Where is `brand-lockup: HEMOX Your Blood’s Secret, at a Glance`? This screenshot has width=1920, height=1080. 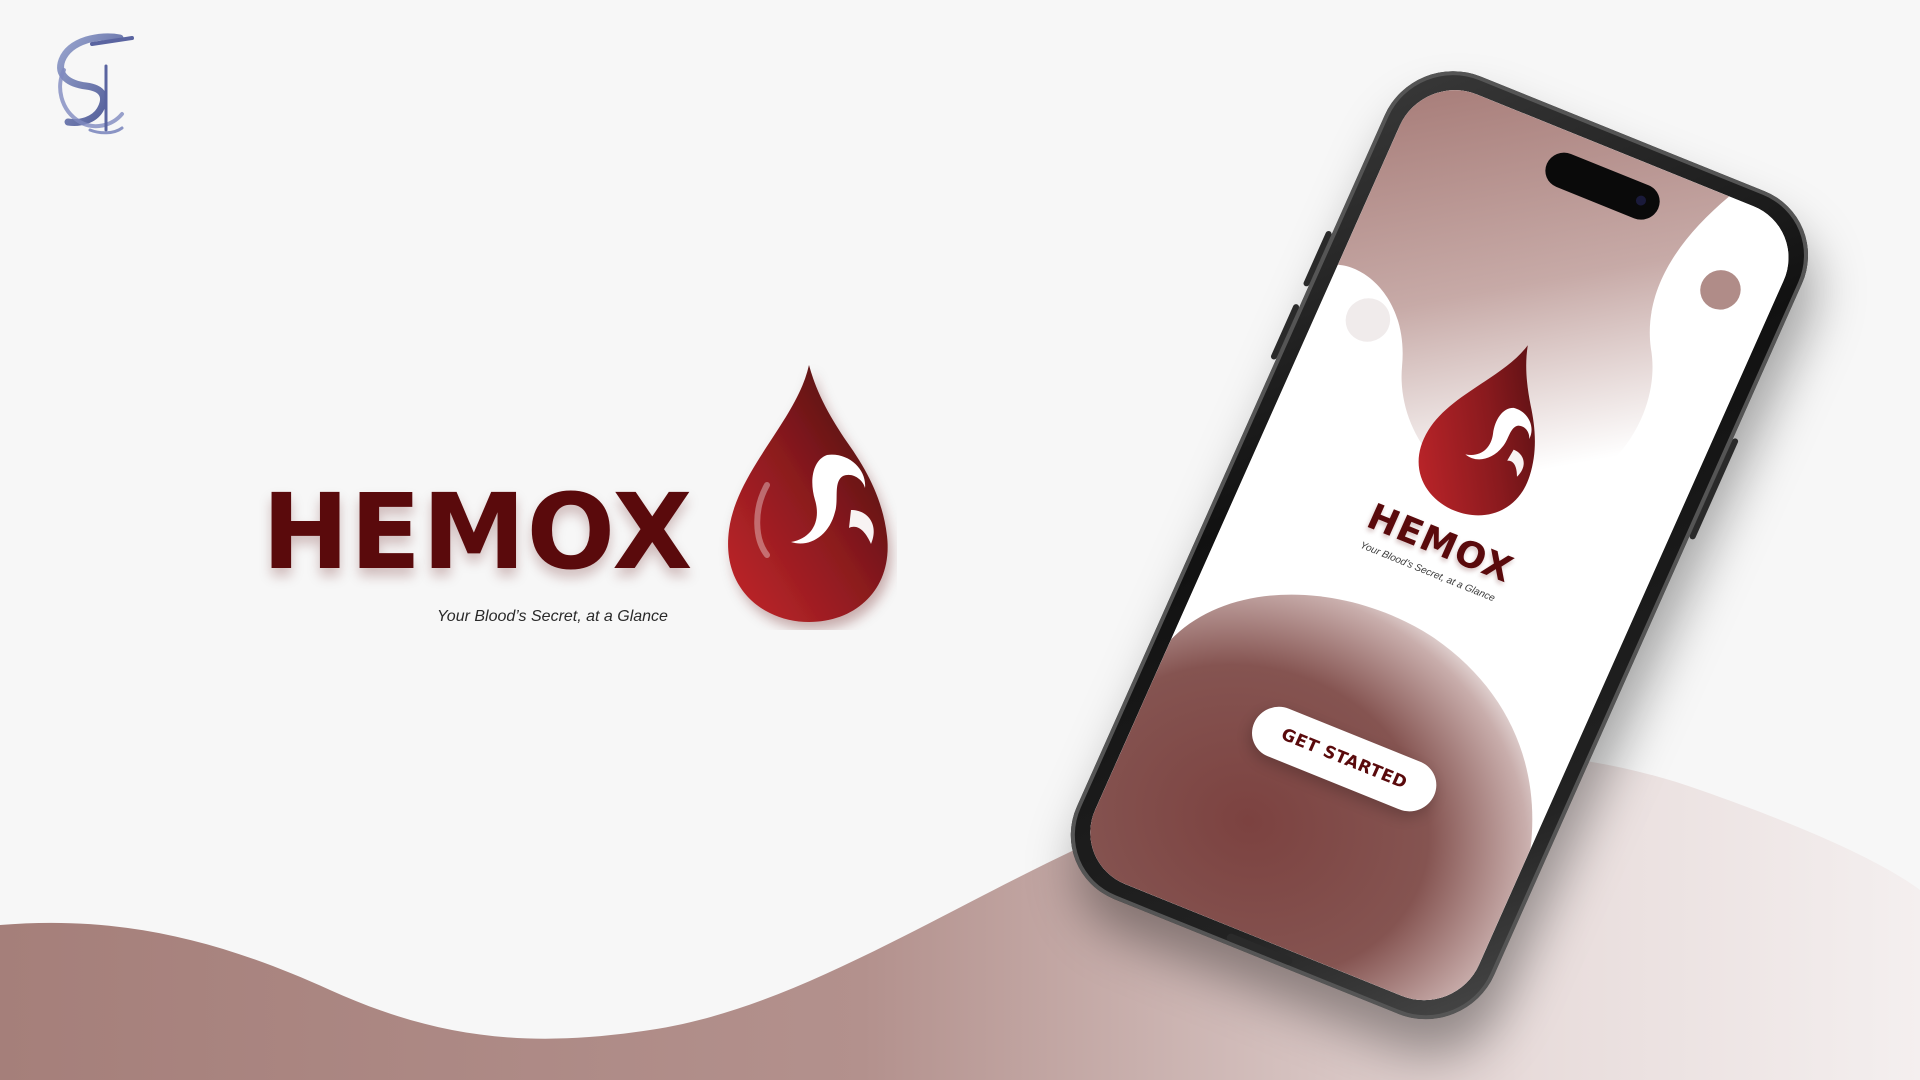
brand-lockup: HEMOX Your Blood’s Secret, at a Glance is located at coordinates (582, 500).